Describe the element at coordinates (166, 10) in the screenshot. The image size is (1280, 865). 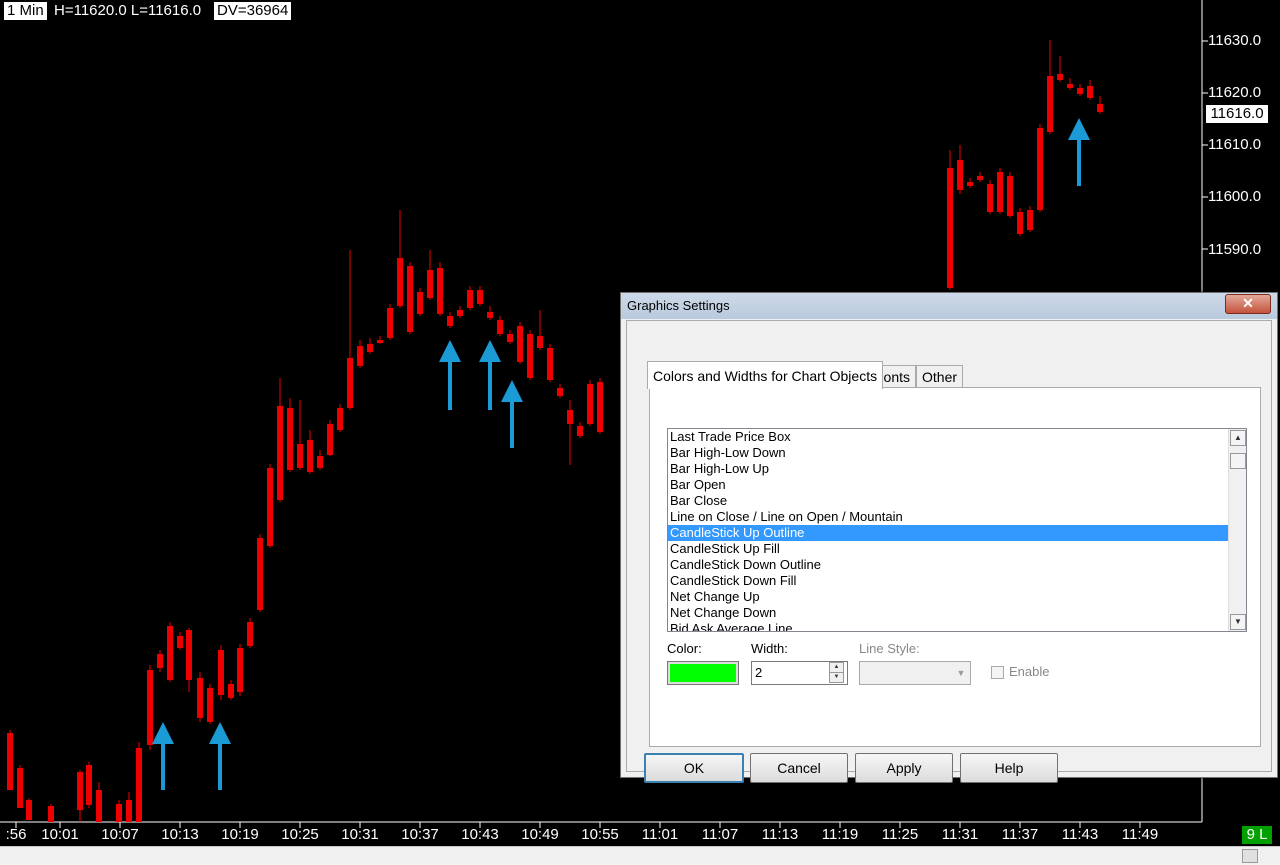
I see `low-value: L=11616.0` at that location.